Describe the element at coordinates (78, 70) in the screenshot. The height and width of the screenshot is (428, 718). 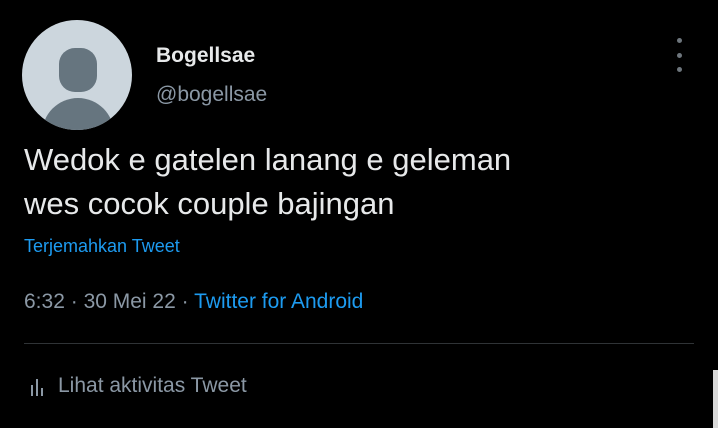
I see `avatar-head-shape` at that location.